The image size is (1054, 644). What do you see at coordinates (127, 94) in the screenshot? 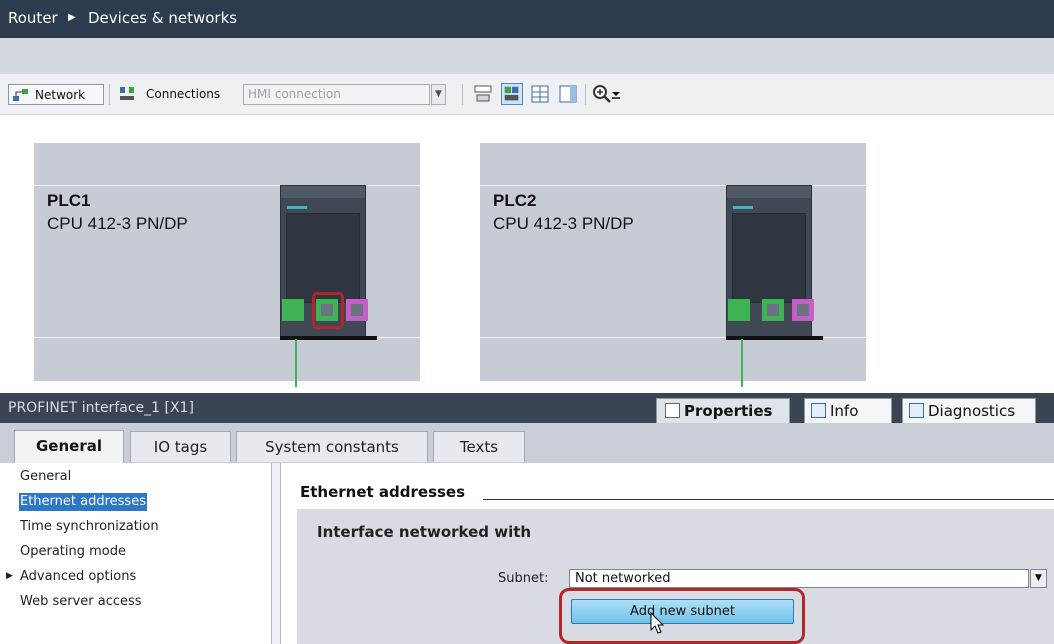
I see `connections-icon` at bounding box center [127, 94].